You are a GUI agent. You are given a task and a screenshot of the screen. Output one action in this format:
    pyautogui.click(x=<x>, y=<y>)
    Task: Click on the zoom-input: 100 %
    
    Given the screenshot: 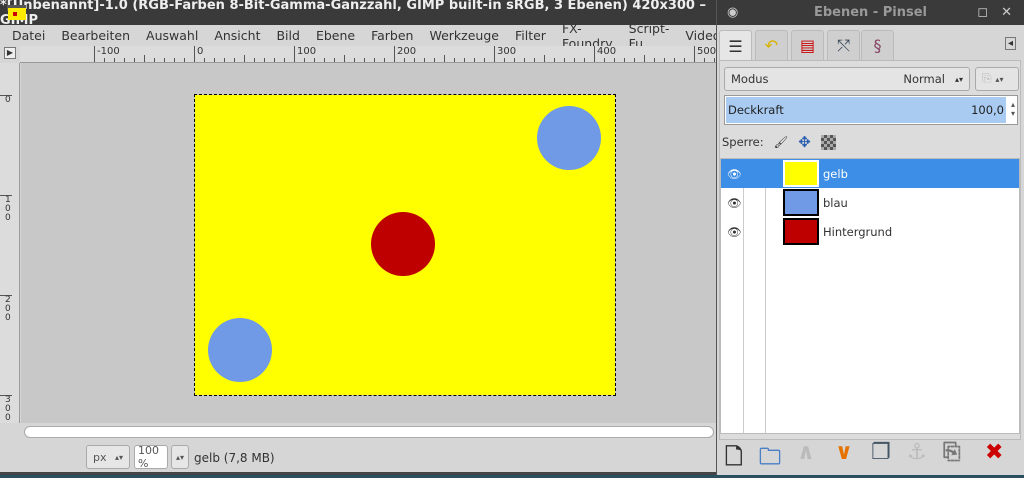 What is the action you would take?
    pyautogui.click(x=151, y=457)
    